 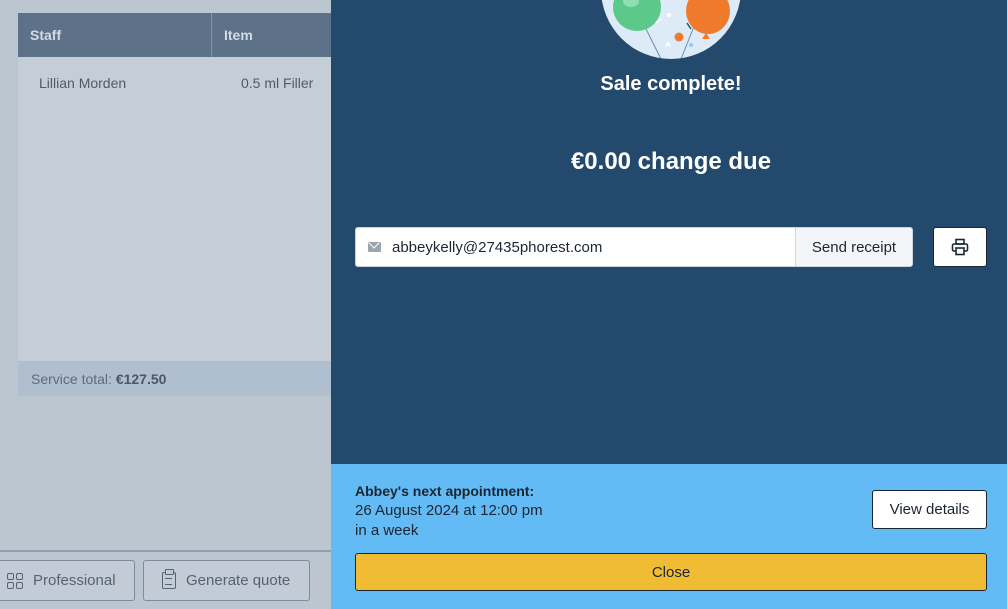 I want to click on column-header-staff: Staff, so click(x=115, y=35).